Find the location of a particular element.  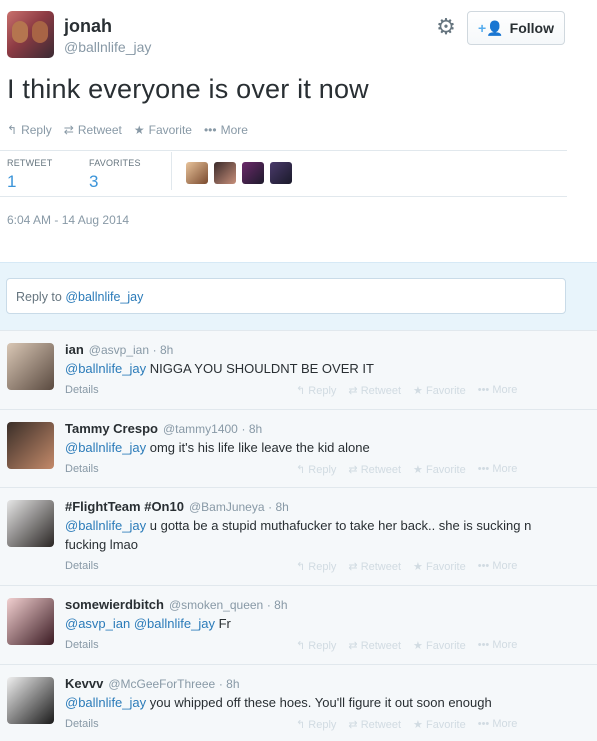

retweet-stat-label: RETWEET is located at coordinates (30, 163).